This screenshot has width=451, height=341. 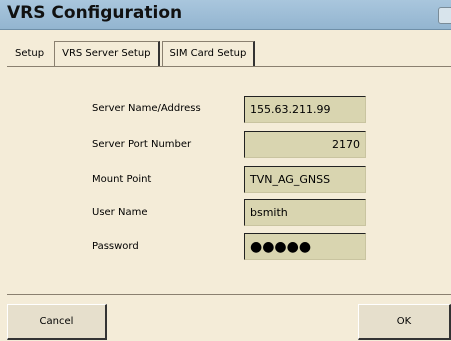 What do you see at coordinates (107, 54) in the screenshot?
I see `tab-vrs-server-setup: VRS Server Setup` at bounding box center [107, 54].